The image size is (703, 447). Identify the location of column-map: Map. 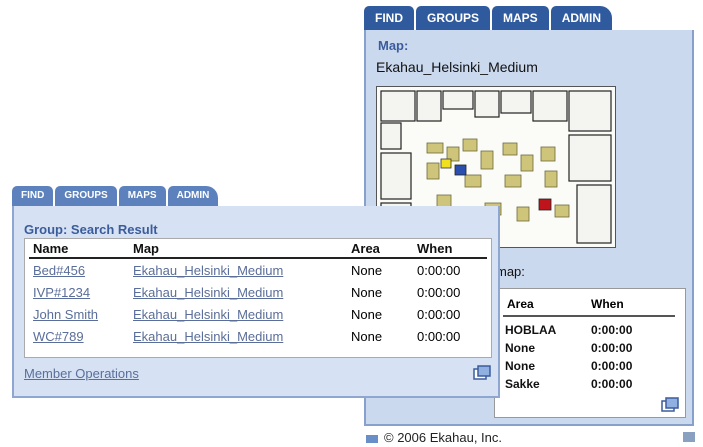
(146, 248).